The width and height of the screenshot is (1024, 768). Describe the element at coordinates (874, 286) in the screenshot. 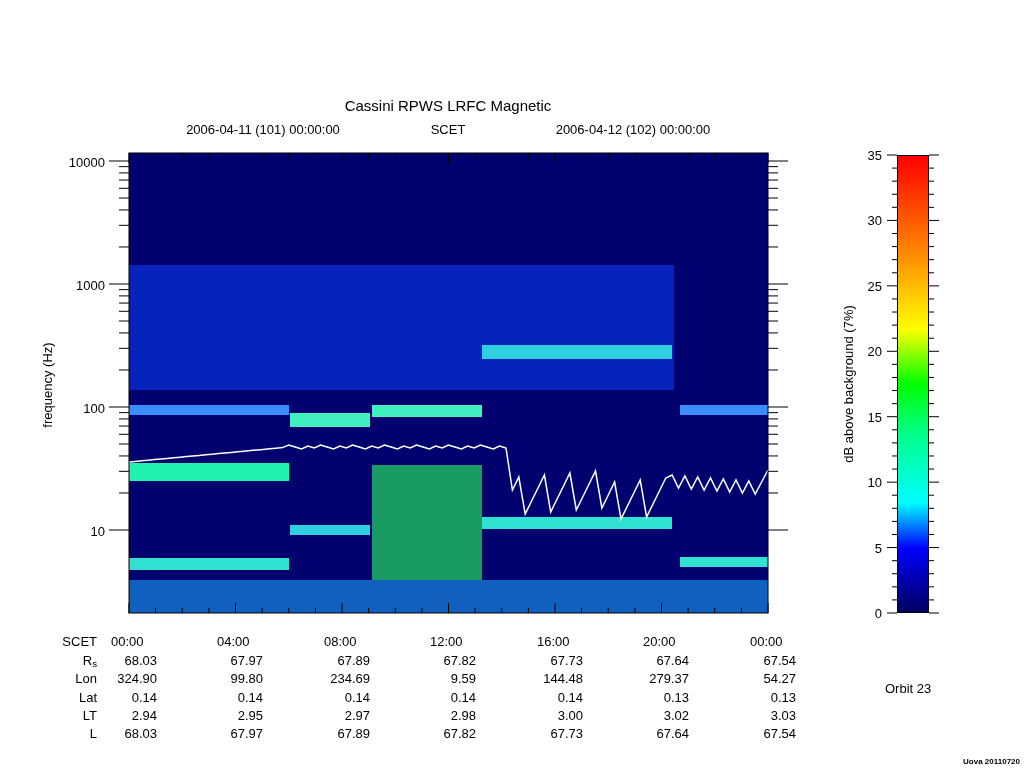

I see `scale-tick-label: 25` at that location.